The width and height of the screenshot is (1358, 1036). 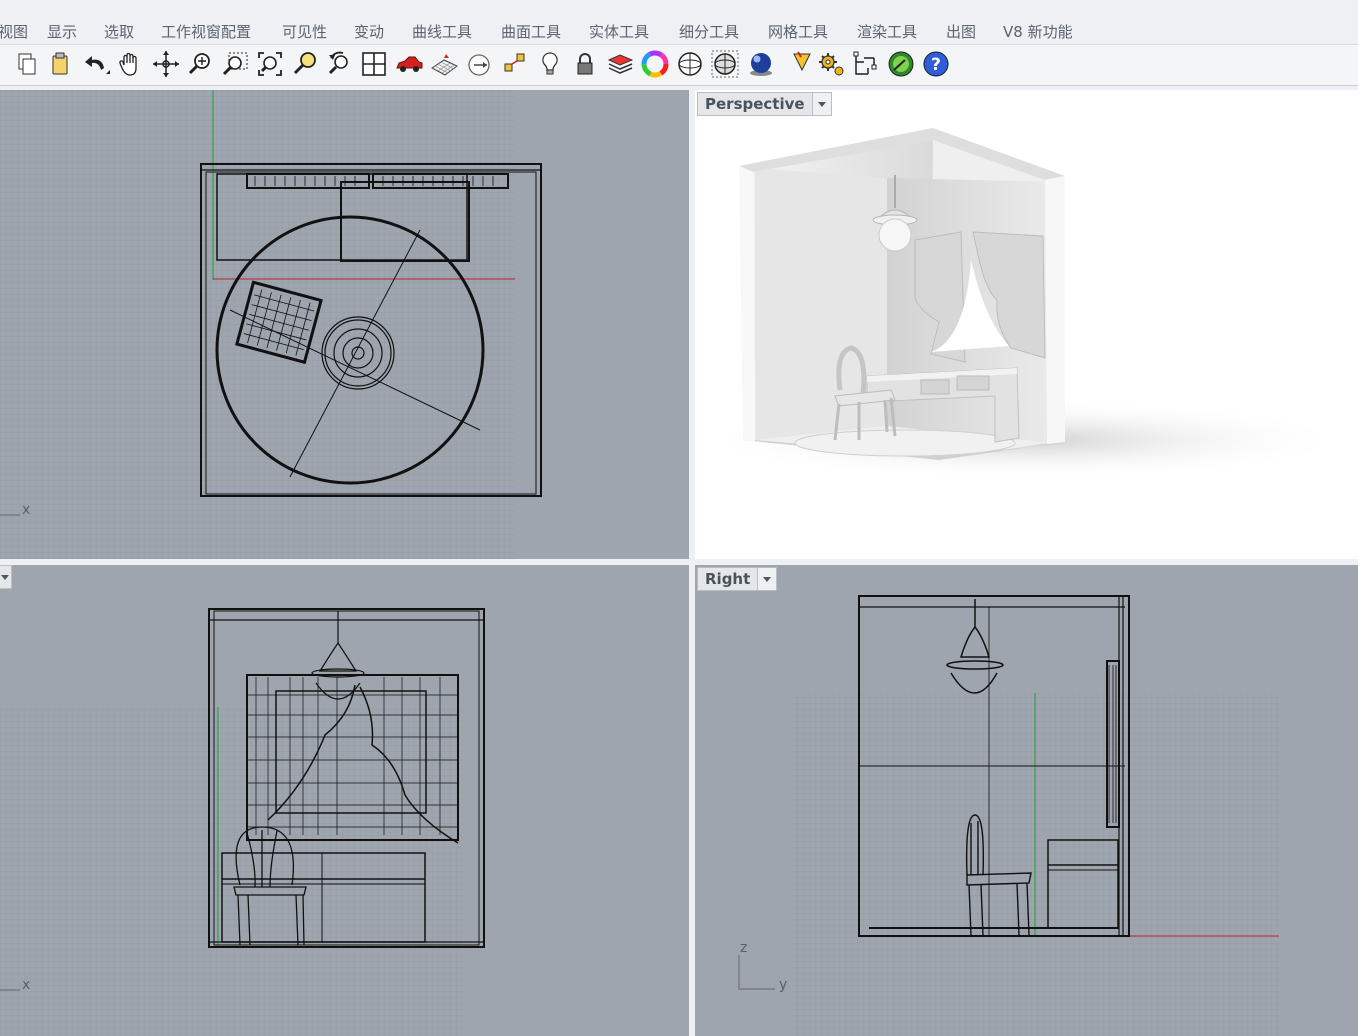 What do you see at coordinates (690, 64) in the screenshot?
I see `wireframe-sphere-icon` at bounding box center [690, 64].